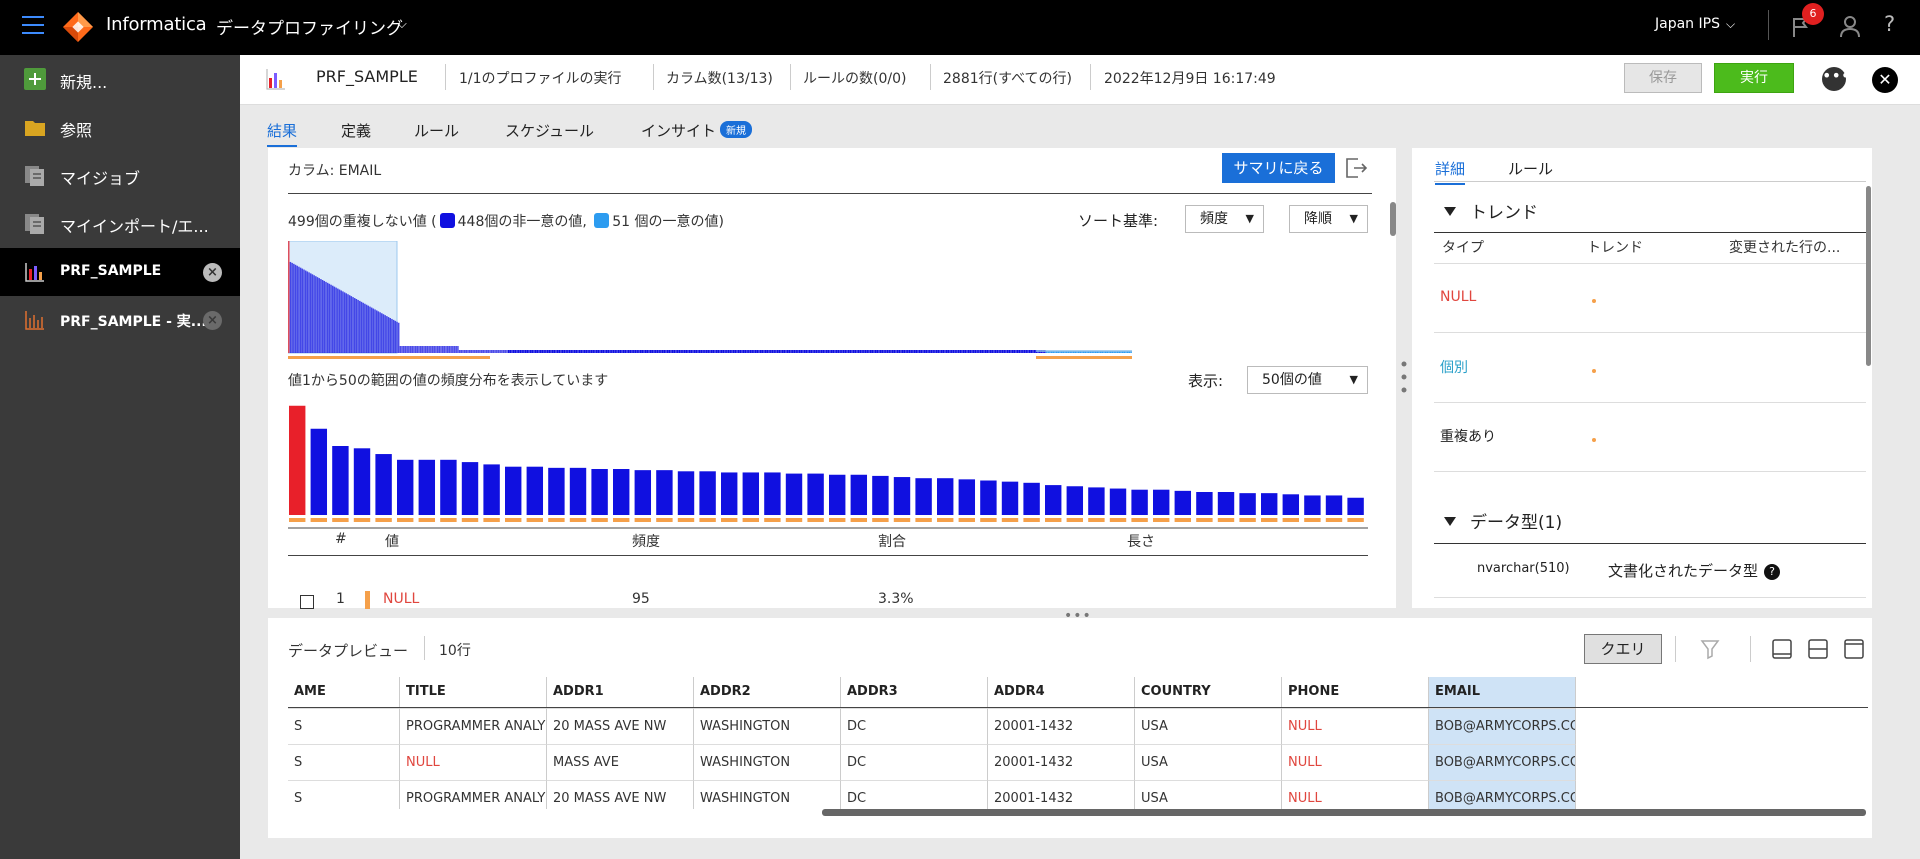 Image resolution: width=1920 pixels, height=859 pixels. Describe the element at coordinates (120, 127) in the screenshot. I see `sidebar-item-browse: 参照` at that location.